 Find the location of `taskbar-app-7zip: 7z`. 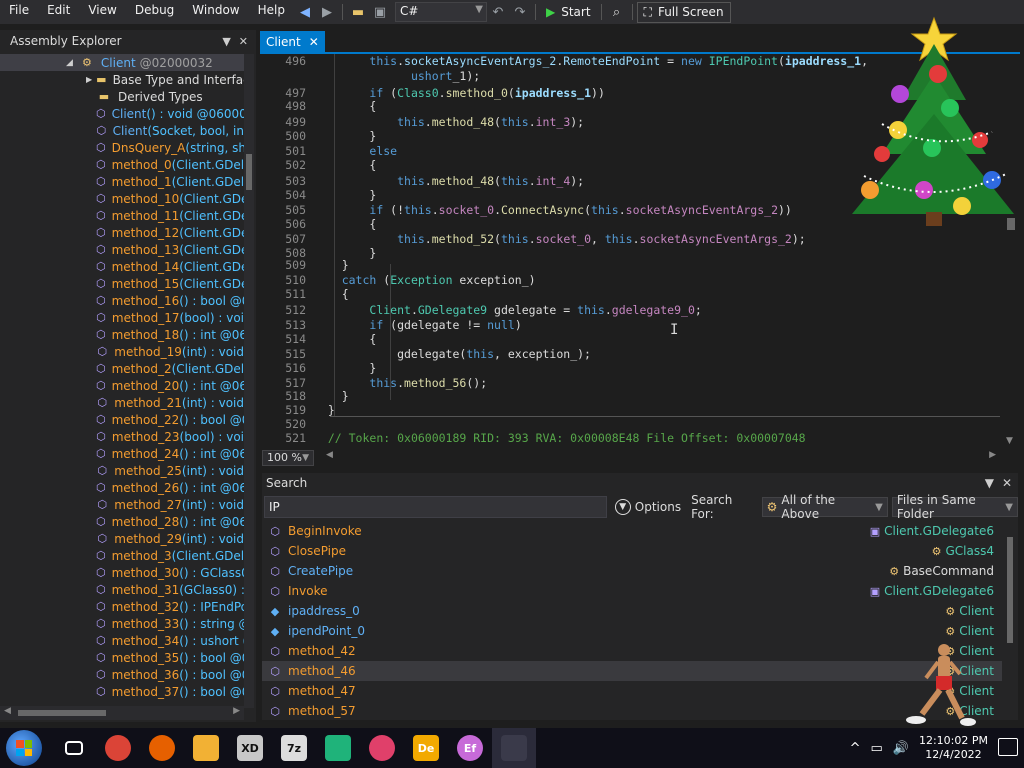

taskbar-app-7zip: 7z is located at coordinates (294, 748).